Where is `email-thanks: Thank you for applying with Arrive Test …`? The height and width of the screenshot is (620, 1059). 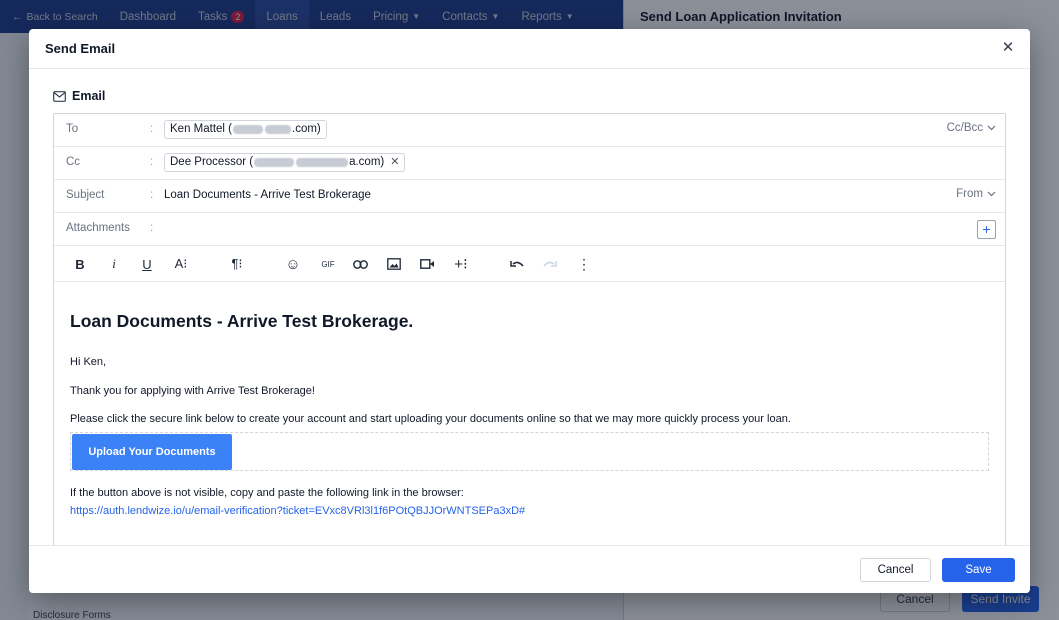
email-thanks: Thank you for applying with Arrive Test … is located at coordinates (192, 391).